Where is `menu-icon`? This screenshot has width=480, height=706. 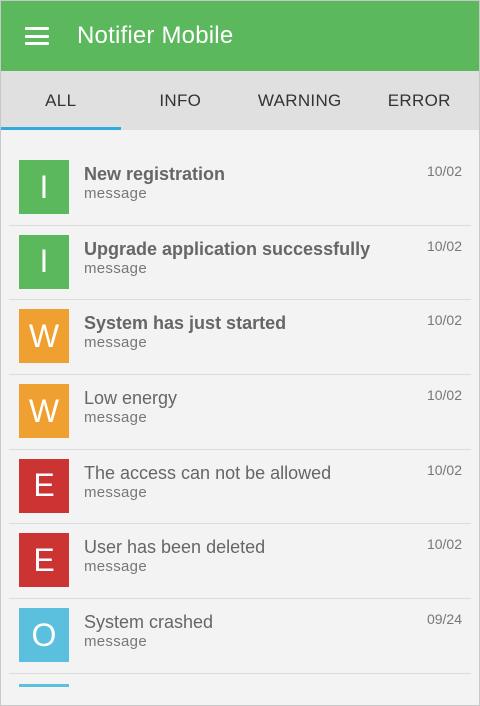
menu-icon is located at coordinates (37, 36).